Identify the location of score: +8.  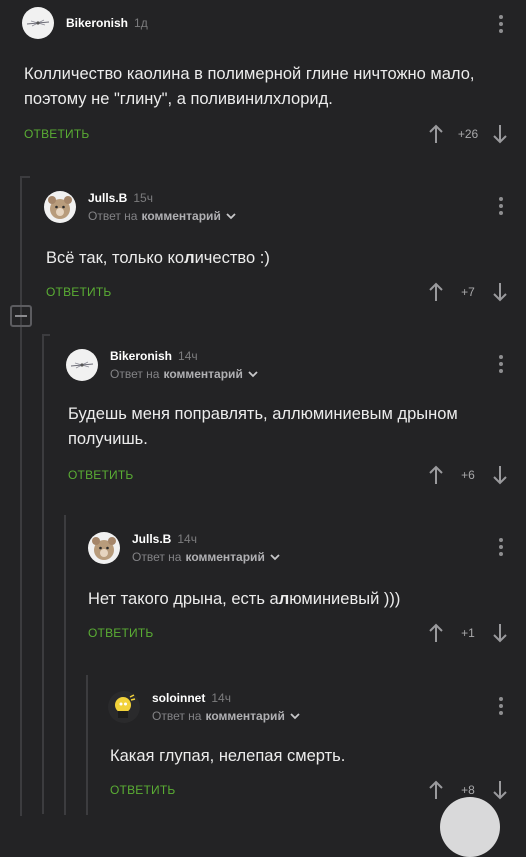
(468, 790).